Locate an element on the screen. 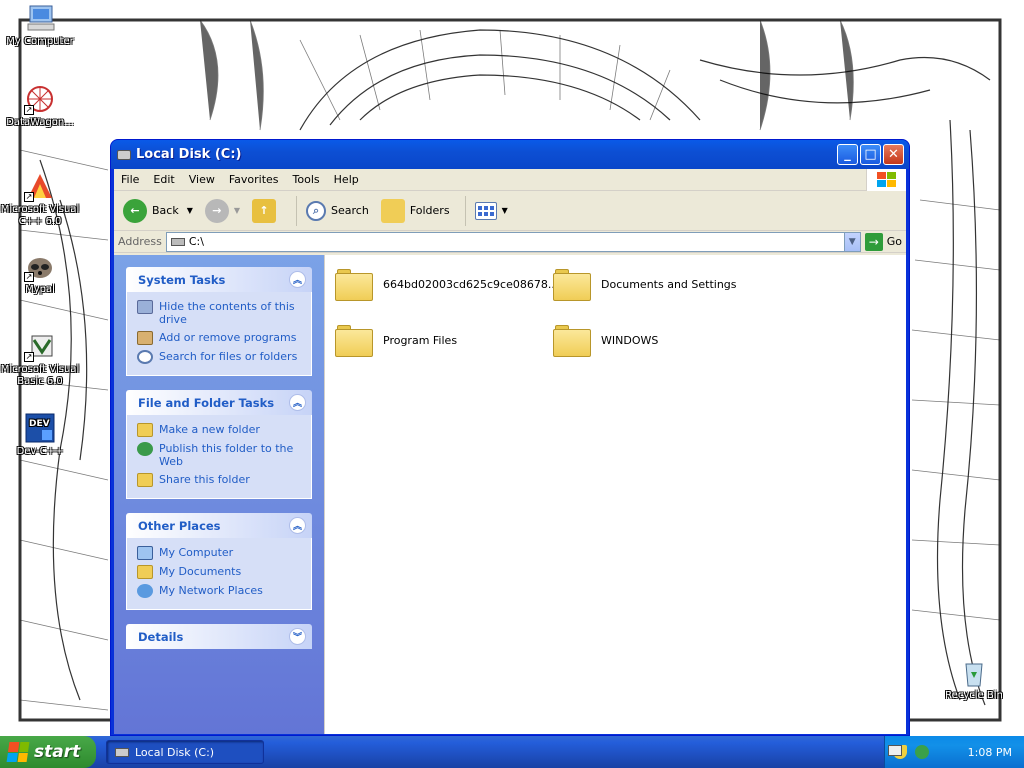  address-bar: Address C:\ ▼ → Go is located at coordinates (510, 242).